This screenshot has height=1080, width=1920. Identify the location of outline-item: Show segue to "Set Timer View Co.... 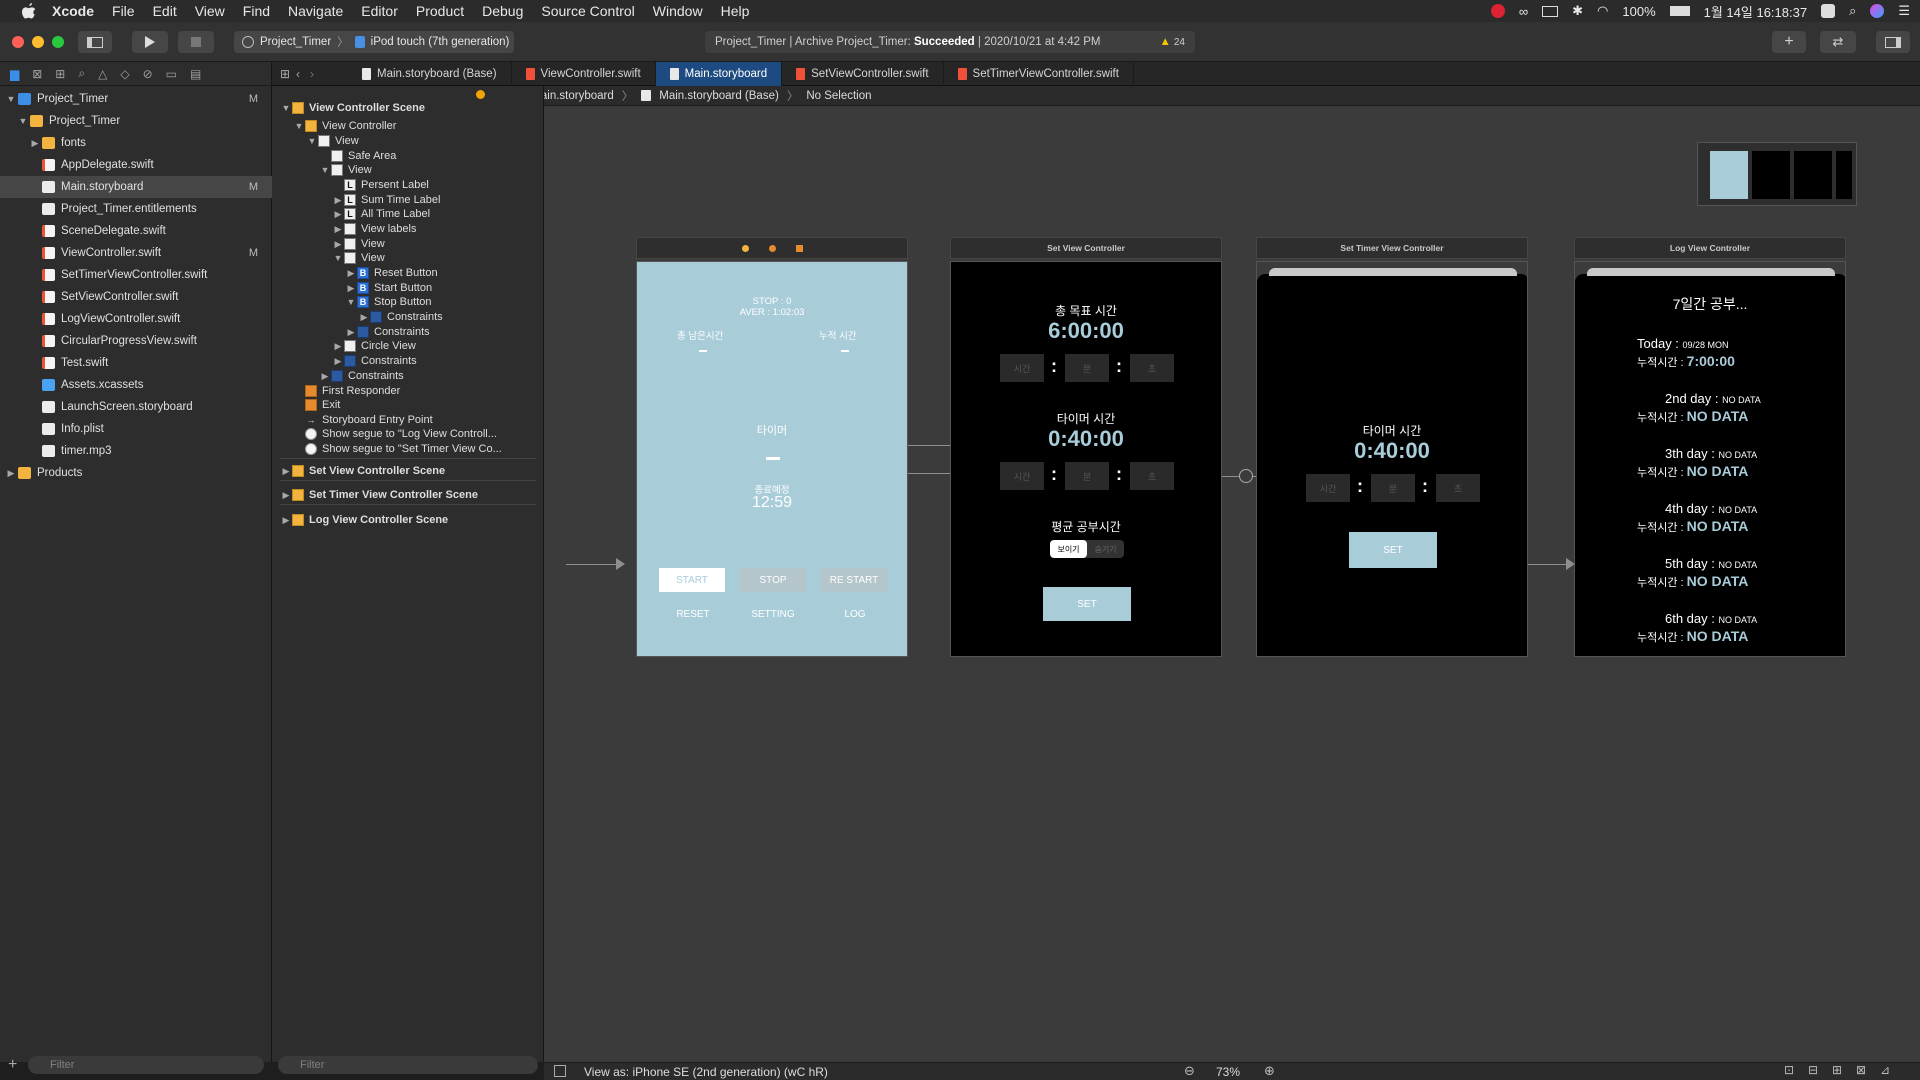
(397, 449).